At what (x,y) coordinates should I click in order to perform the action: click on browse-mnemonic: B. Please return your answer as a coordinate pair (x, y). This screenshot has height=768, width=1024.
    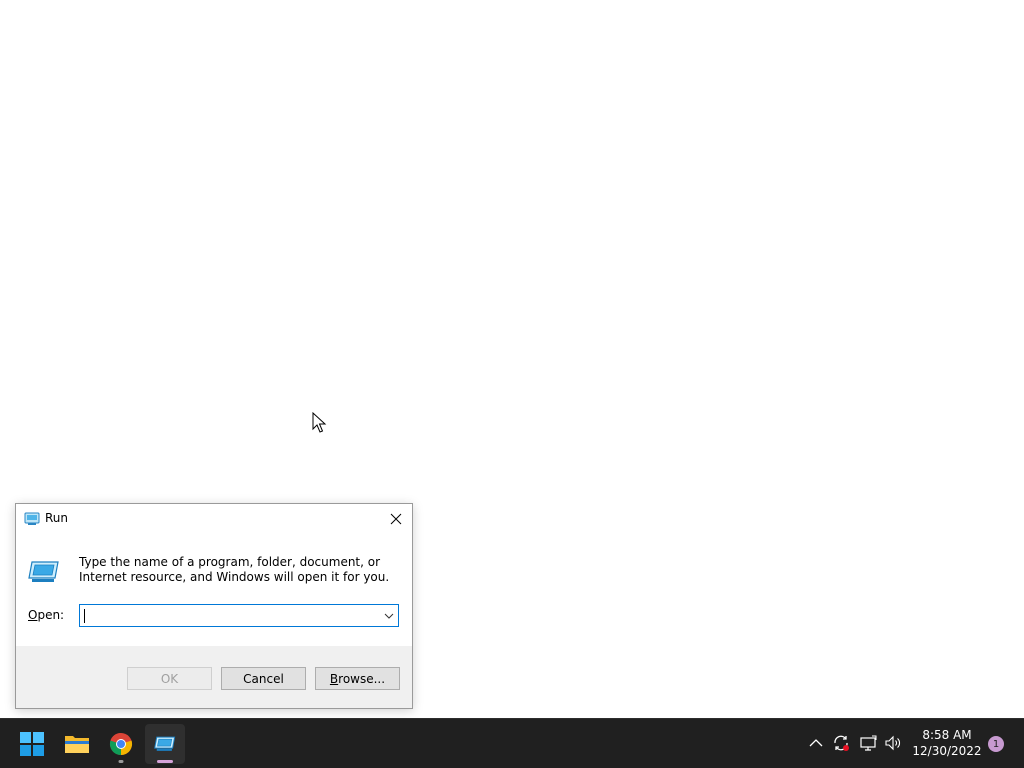
    Looking at the image, I should click on (334, 678).